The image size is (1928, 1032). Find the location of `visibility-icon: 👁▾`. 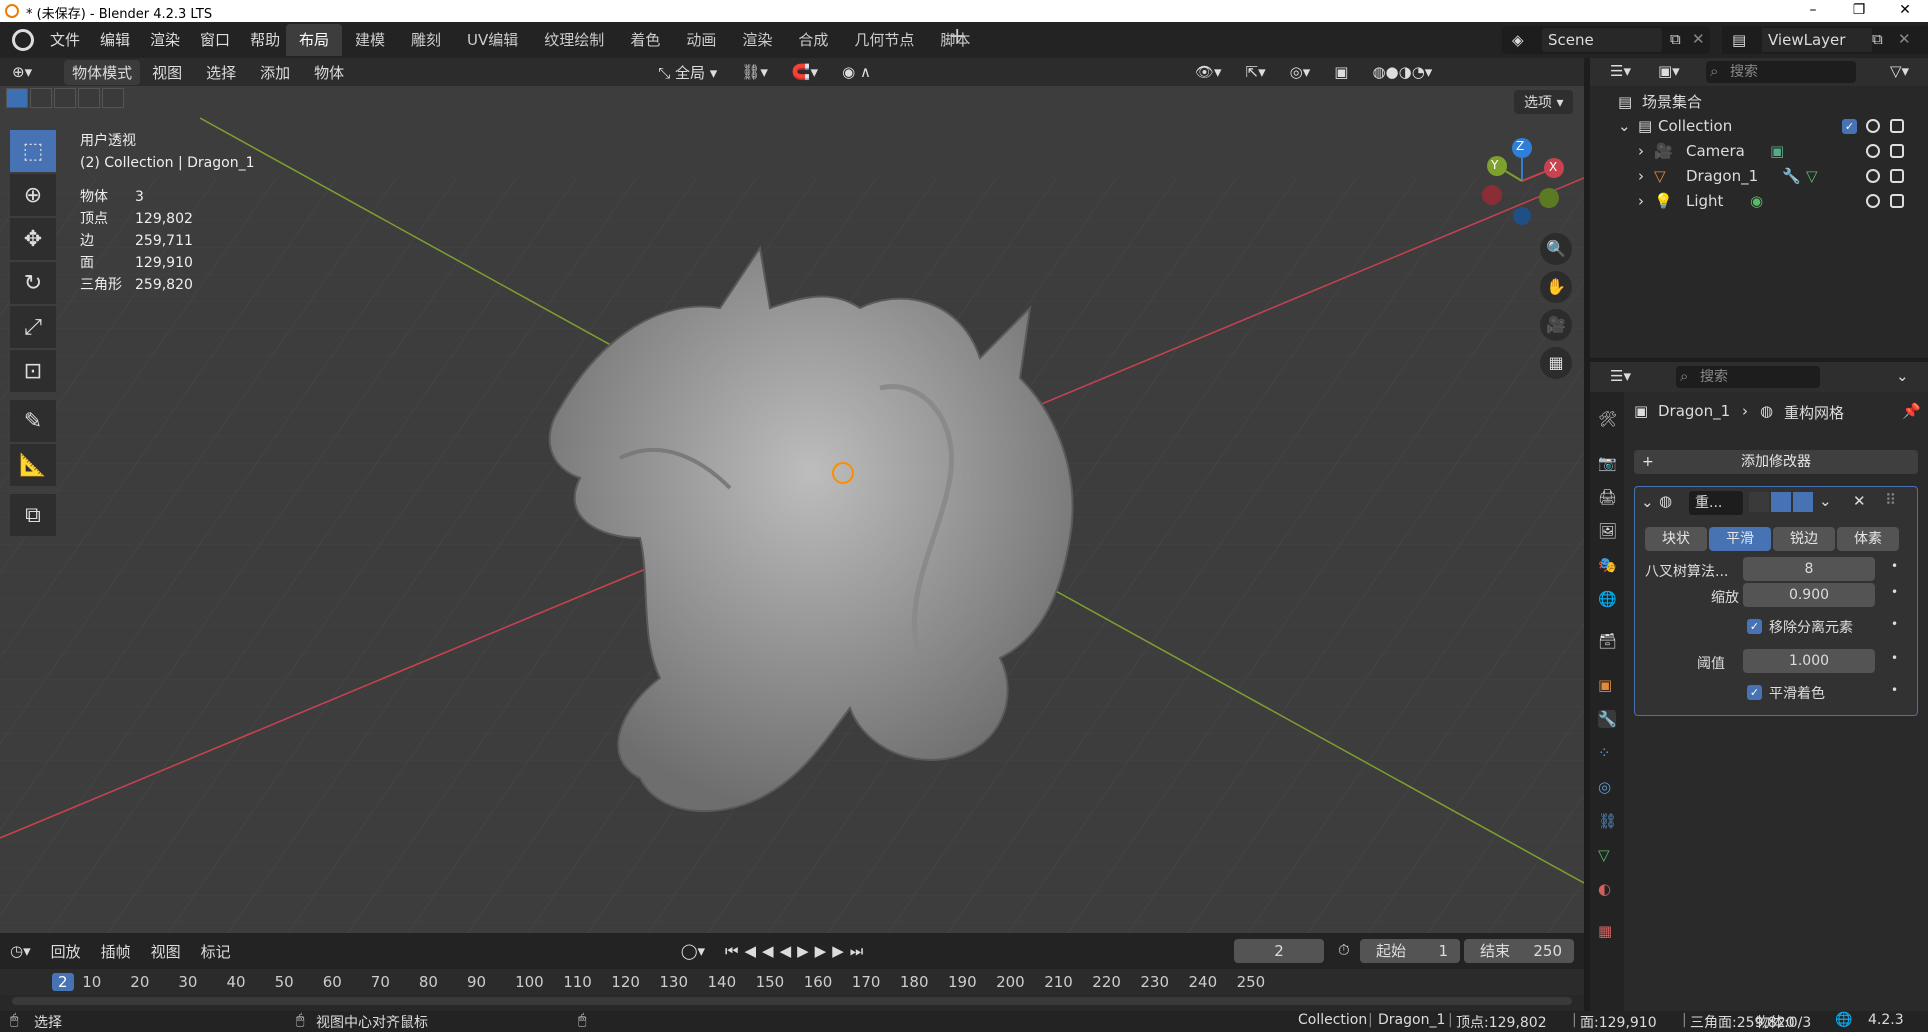

visibility-icon: 👁▾ is located at coordinates (1208, 72).